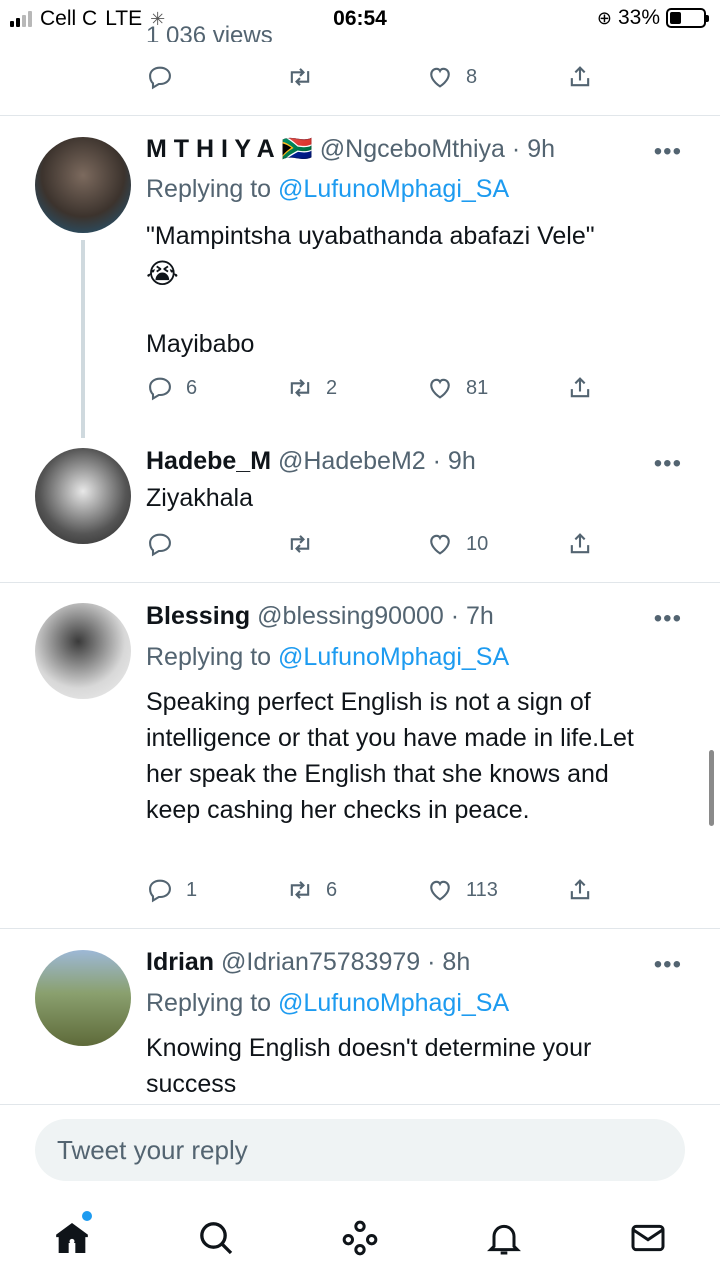 This screenshot has width=720, height=1280. I want to click on tweet-header: Hadebe_M @HadebeM2 · 9h, so click(311, 461).